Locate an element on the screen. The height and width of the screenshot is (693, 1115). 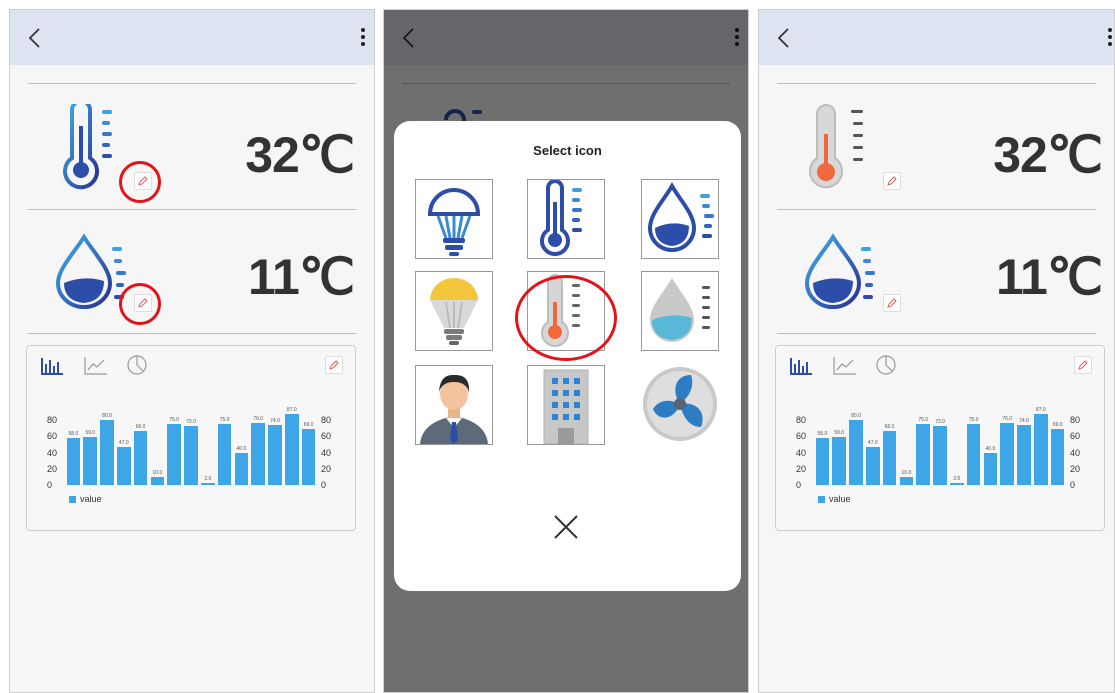
dialog-title: Select icon is located at coordinates (567, 150).